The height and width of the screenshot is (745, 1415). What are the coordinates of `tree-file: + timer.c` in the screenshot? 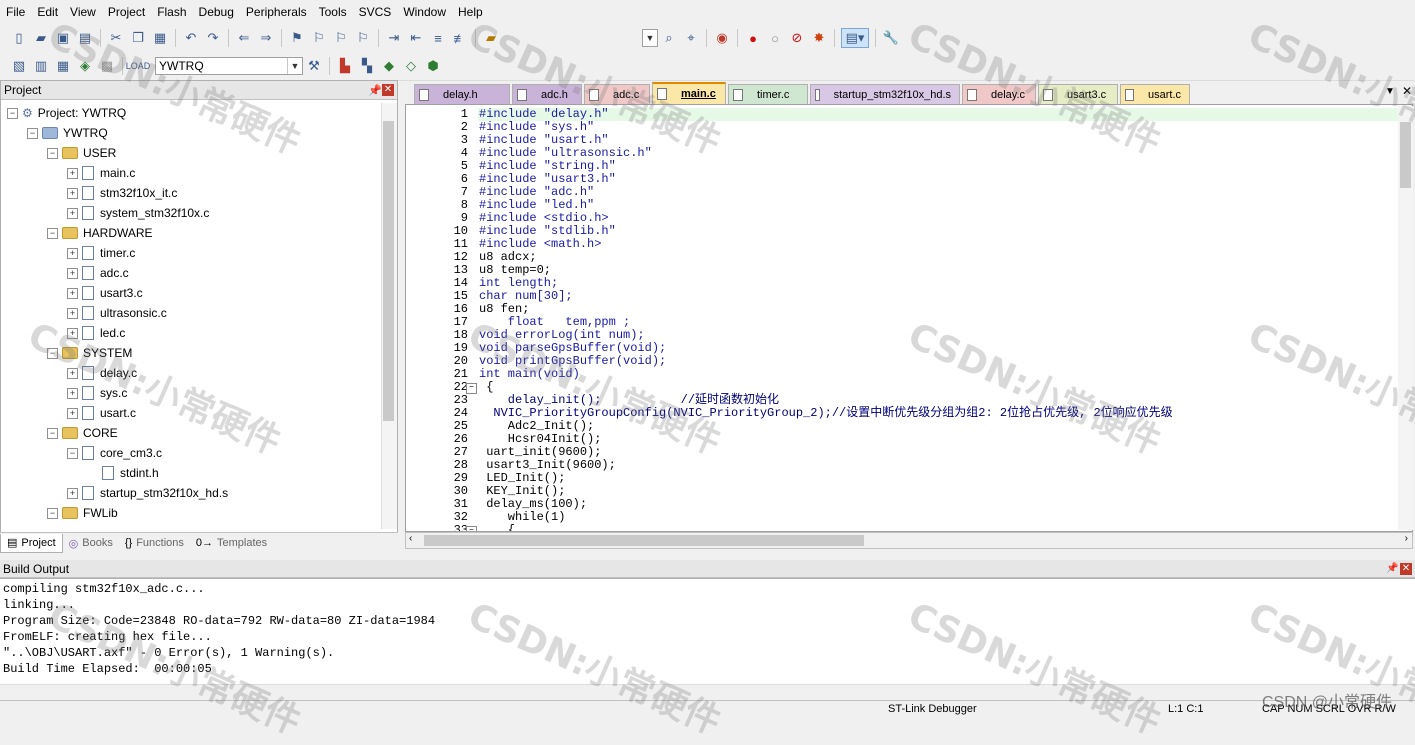 It's located at (101, 253).